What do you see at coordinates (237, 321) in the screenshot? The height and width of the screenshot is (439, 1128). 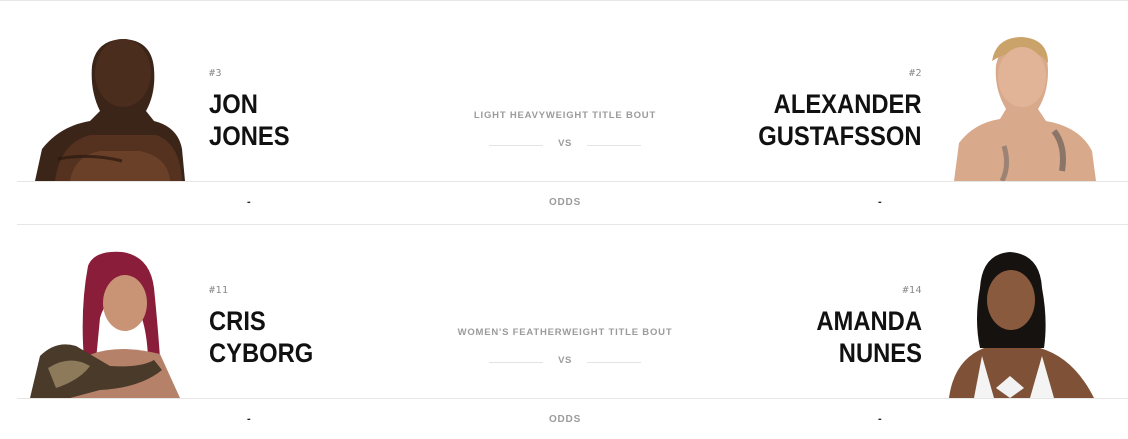 I see `fighter-first-name: CRIS` at bounding box center [237, 321].